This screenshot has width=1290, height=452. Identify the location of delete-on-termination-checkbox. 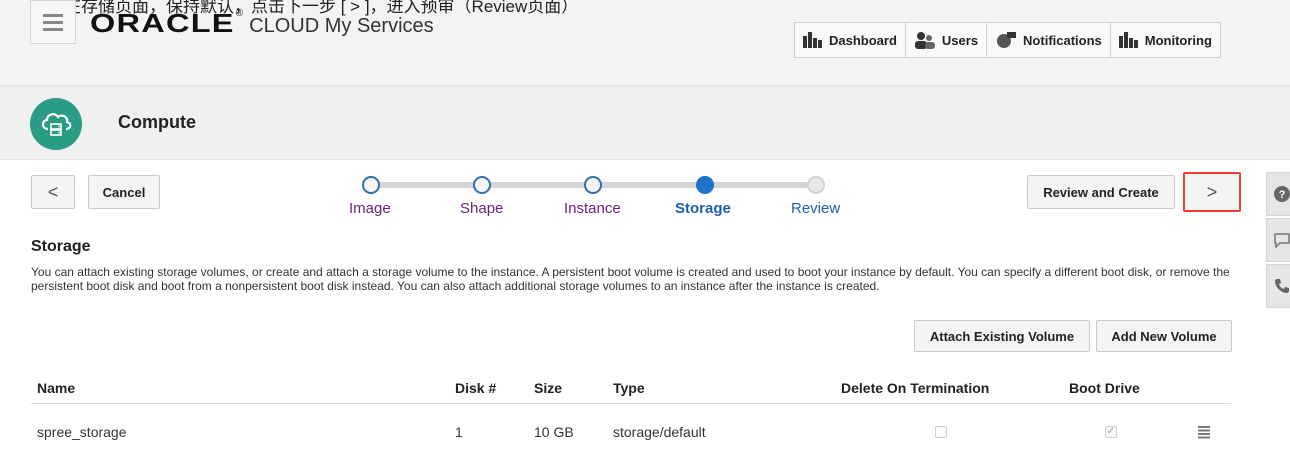
(941, 432).